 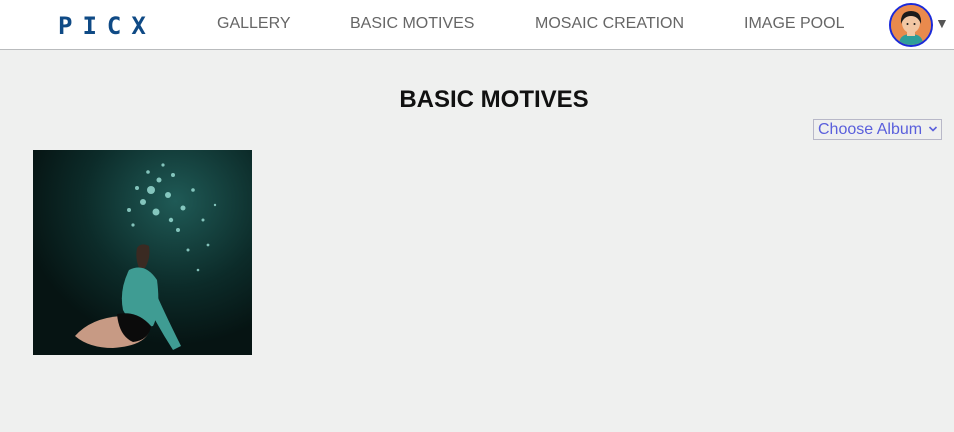 I want to click on user-avatar-icon, so click(x=911, y=25).